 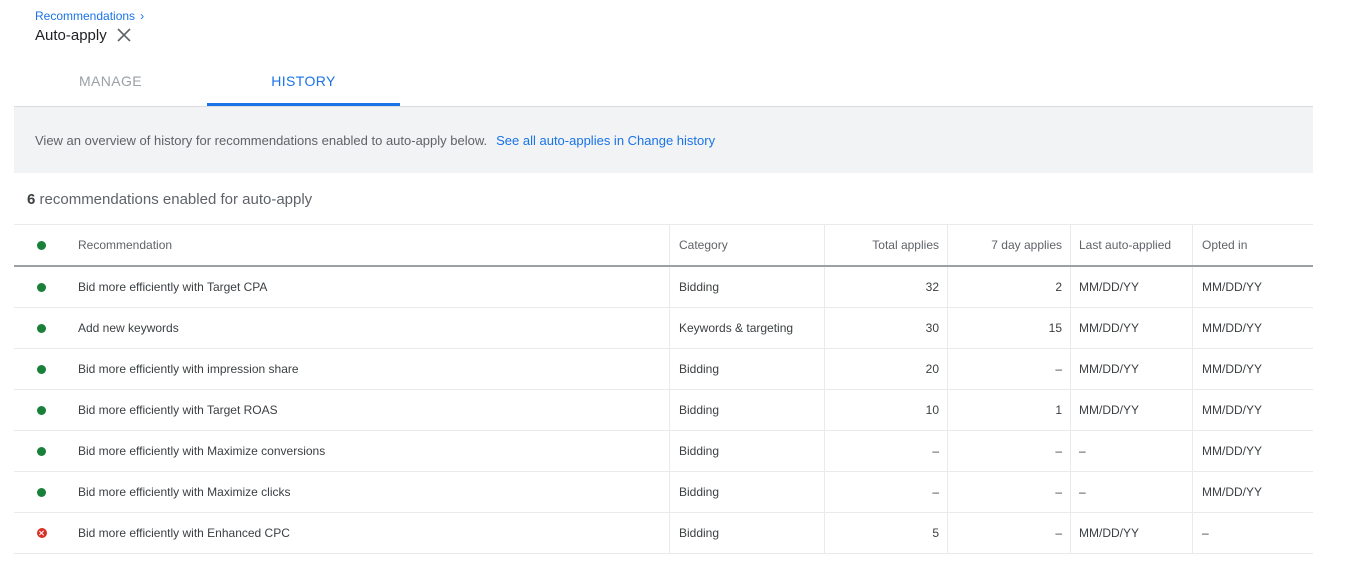 What do you see at coordinates (1008, 245) in the screenshot?
I see `header-7-day-applies: 7 day applies` at bounding box center [1008, 245].